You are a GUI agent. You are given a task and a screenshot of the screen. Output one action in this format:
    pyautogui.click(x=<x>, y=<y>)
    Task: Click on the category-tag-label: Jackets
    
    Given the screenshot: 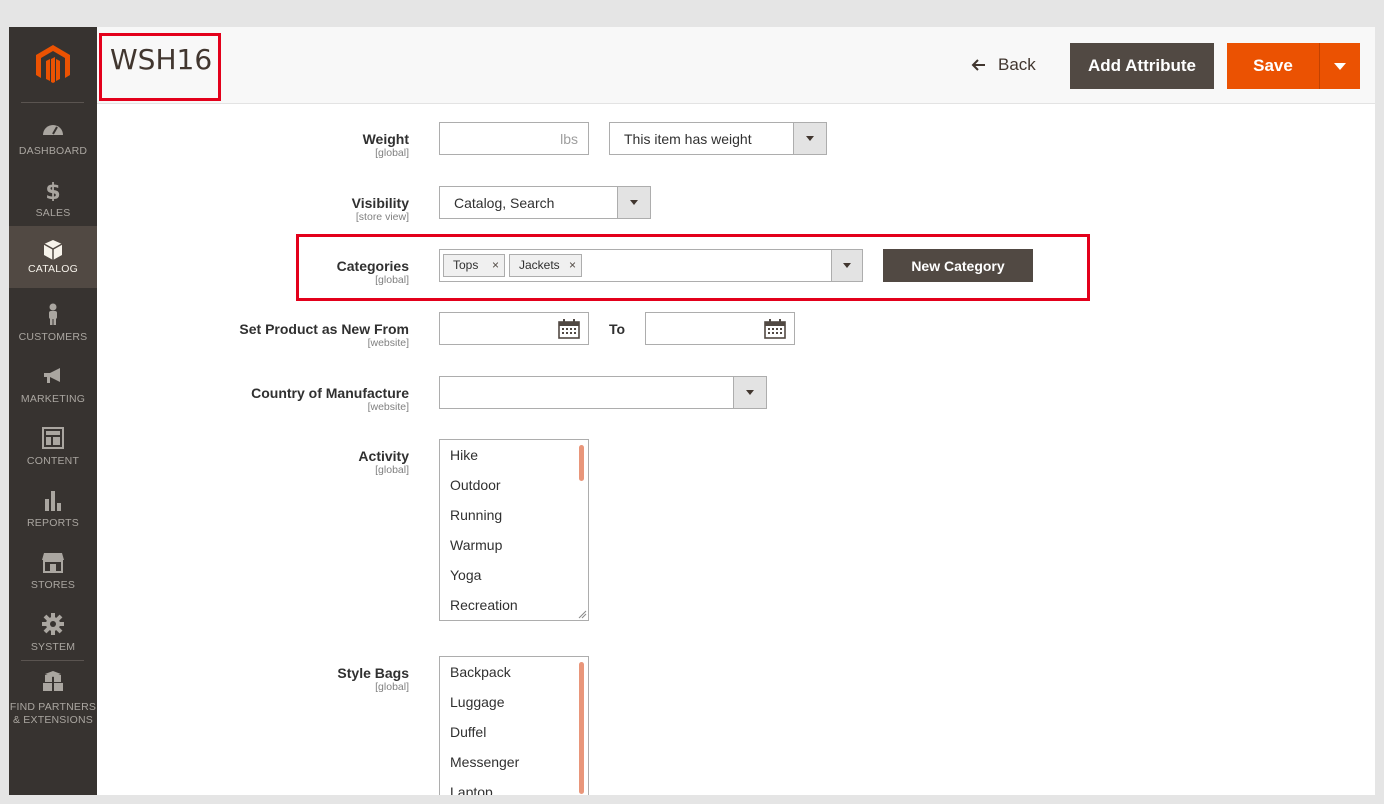 What is the action you would take?
    pyautogui.click(x=539, y=265)
    